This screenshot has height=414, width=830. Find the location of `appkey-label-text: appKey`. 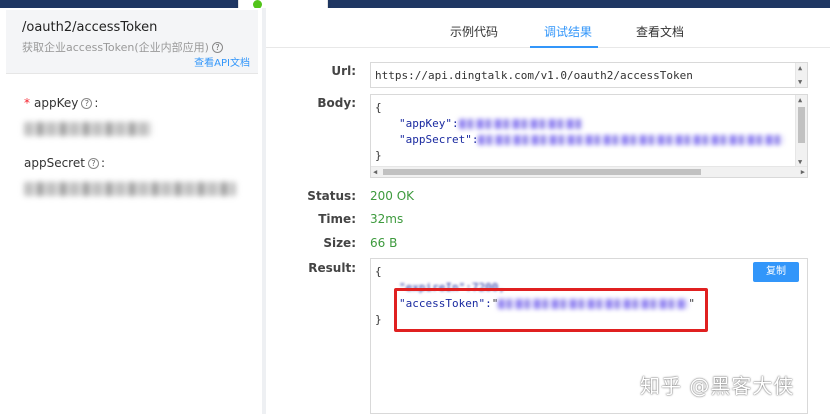

appkey-label-text: appKey is located at coordinates (56, 103).